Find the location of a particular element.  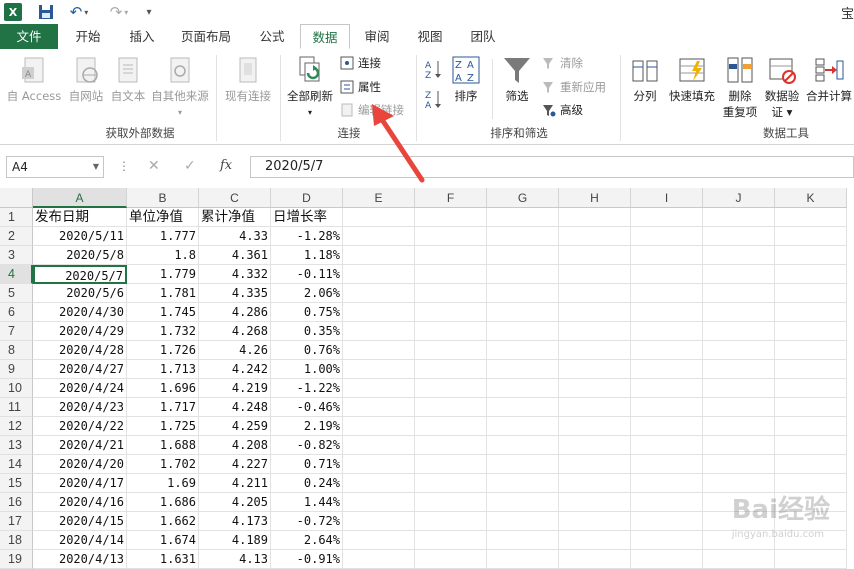

cell-c19: 4.13 is located at coordinates (235, 559).